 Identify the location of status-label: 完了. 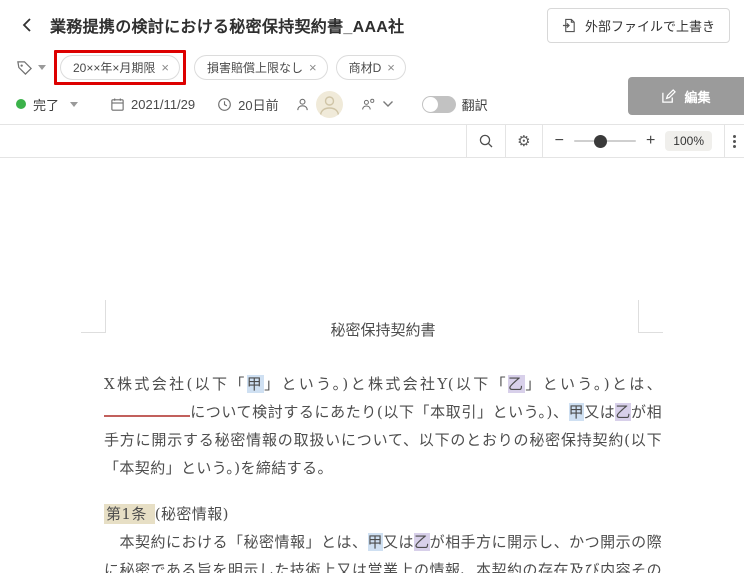
(46, 105).